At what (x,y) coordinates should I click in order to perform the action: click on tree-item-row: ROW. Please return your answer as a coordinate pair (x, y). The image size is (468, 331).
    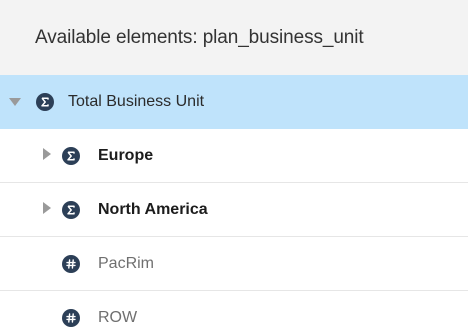
    Looking at the image, I should click on (234, 311).